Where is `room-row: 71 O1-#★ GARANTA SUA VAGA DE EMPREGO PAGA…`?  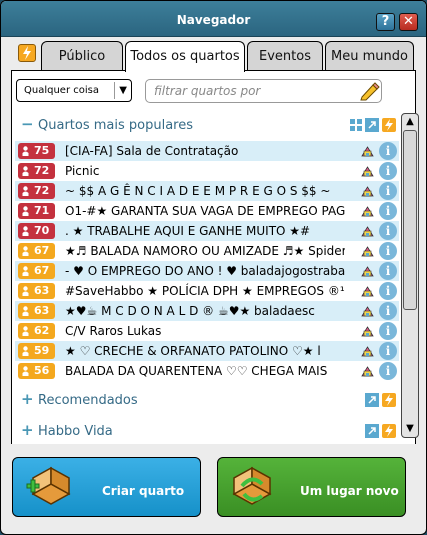
room-row: 71 O1-#★ GARANTA SUA VAGA DE EMPREGO PAGA… is located at coordinates (207, 211).